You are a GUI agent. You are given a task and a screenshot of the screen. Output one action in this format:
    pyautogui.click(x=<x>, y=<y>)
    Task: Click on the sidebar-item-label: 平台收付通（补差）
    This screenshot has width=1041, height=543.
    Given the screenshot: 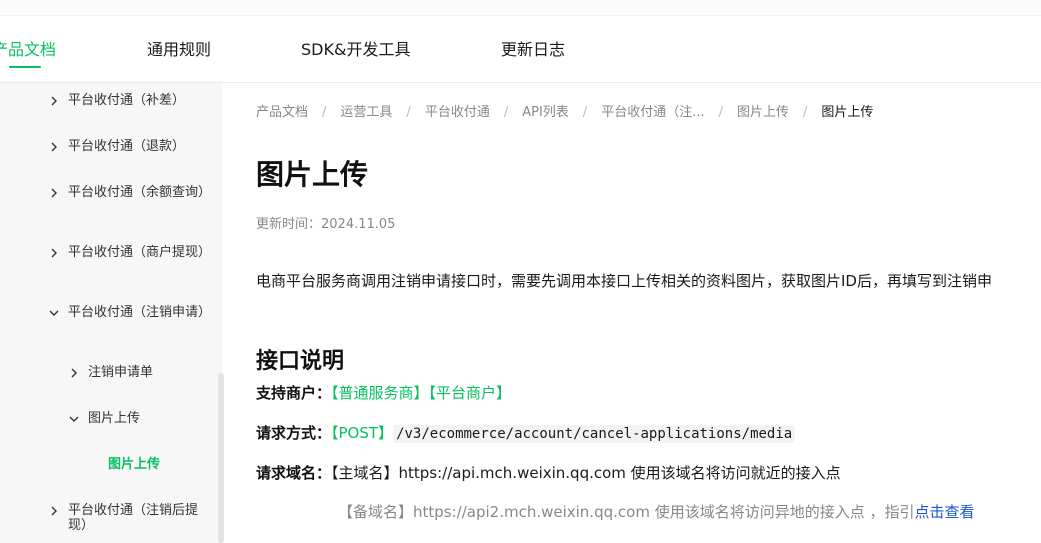 What is the action you would take?
    pyautogui.click(x=127, y=100)
    